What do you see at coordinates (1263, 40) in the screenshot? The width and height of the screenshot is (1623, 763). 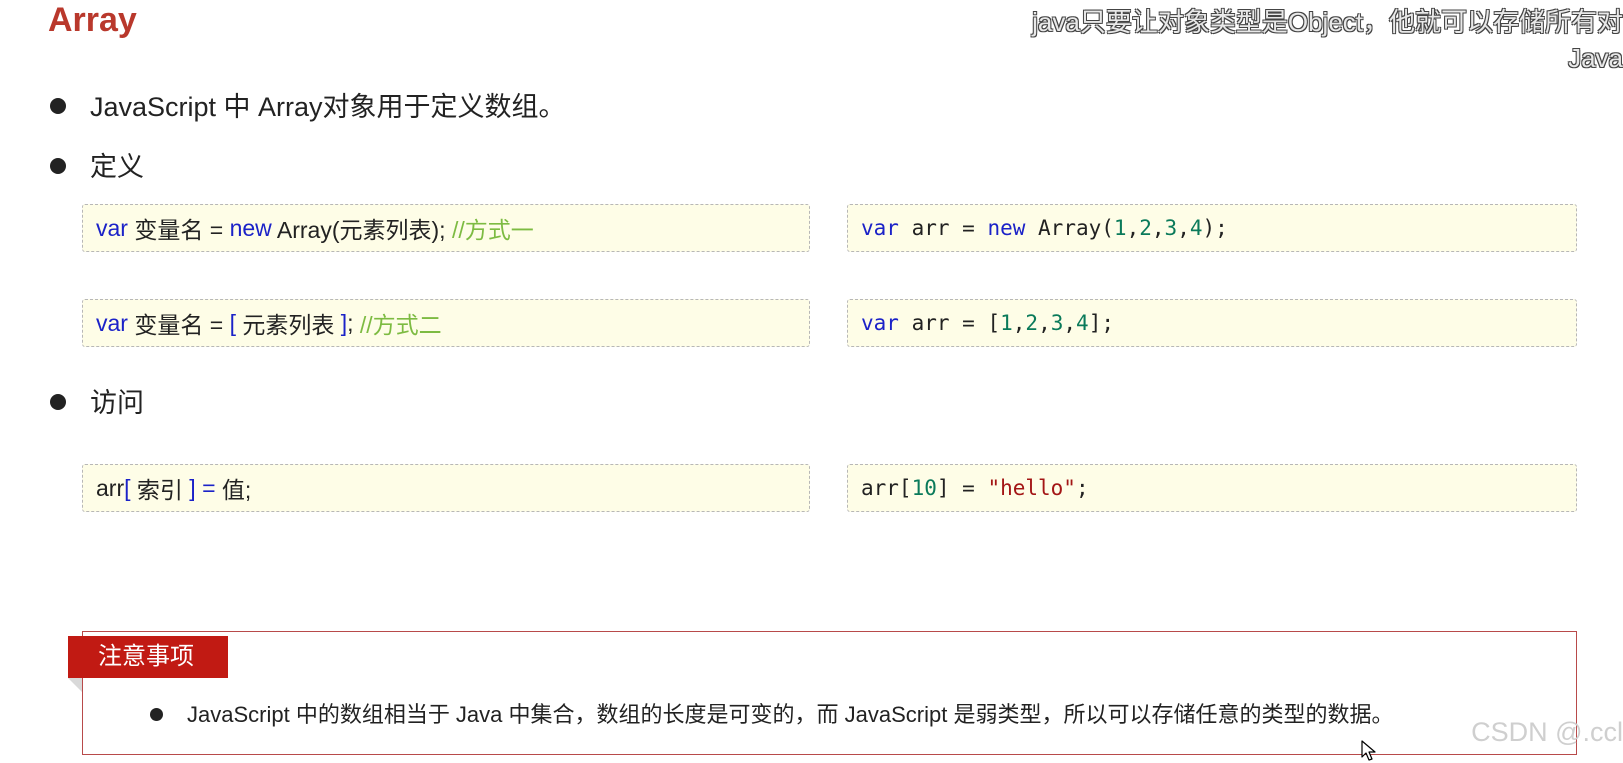 I see `subtitle-overlay: java只要让对象类型是Object，他就可以存储所有对 Java` at bounding box center [1263, 40].